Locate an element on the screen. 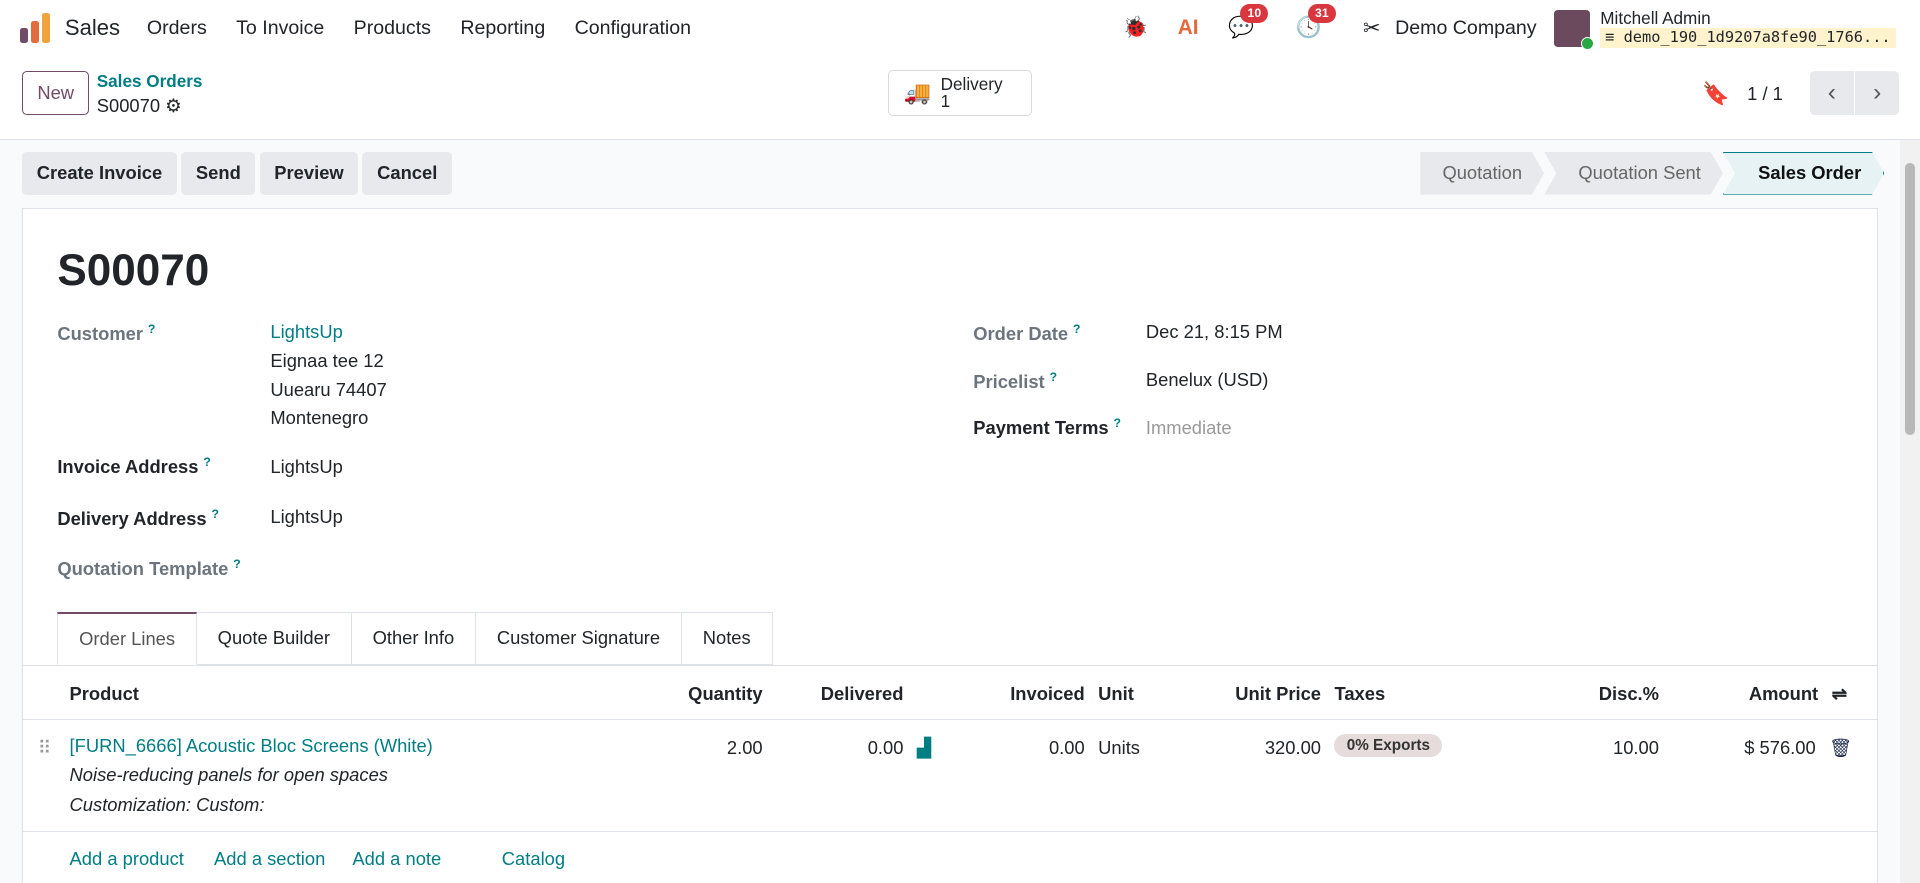 The width and height of the screenshot is (1920, 883). settings-tools-icon: ✂ is located at coordinates (1371, 28).